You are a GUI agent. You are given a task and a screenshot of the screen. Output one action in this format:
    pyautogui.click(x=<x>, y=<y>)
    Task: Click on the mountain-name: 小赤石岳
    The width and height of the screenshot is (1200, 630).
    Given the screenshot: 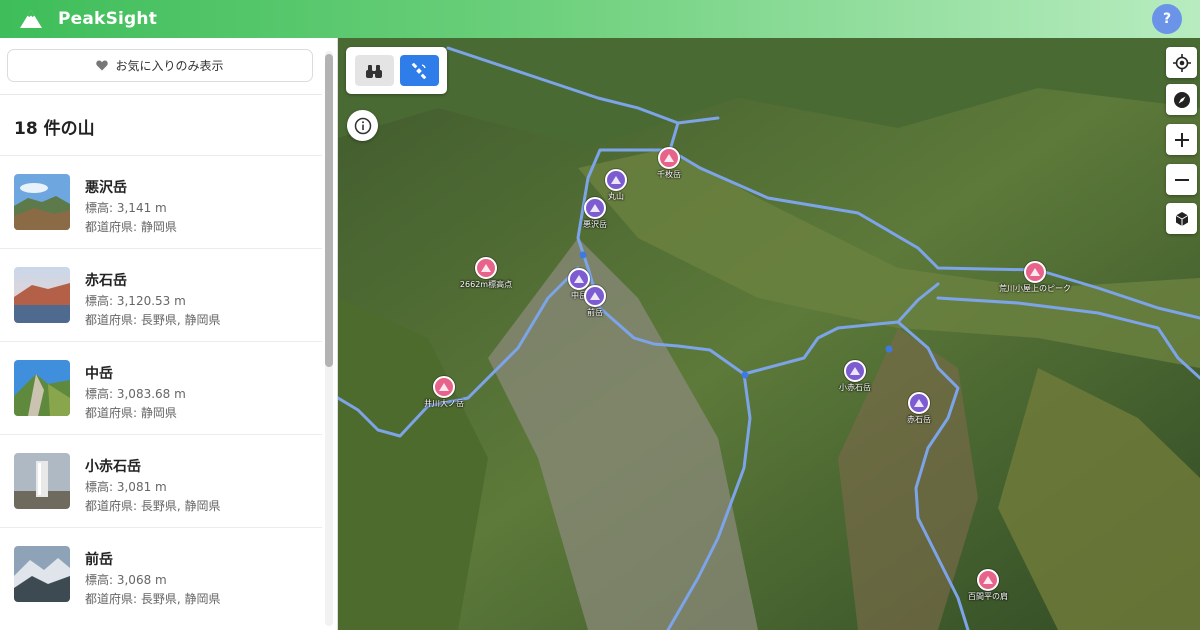 What is the action you would take?
    pyautogui.click(x=113, y=467)
    